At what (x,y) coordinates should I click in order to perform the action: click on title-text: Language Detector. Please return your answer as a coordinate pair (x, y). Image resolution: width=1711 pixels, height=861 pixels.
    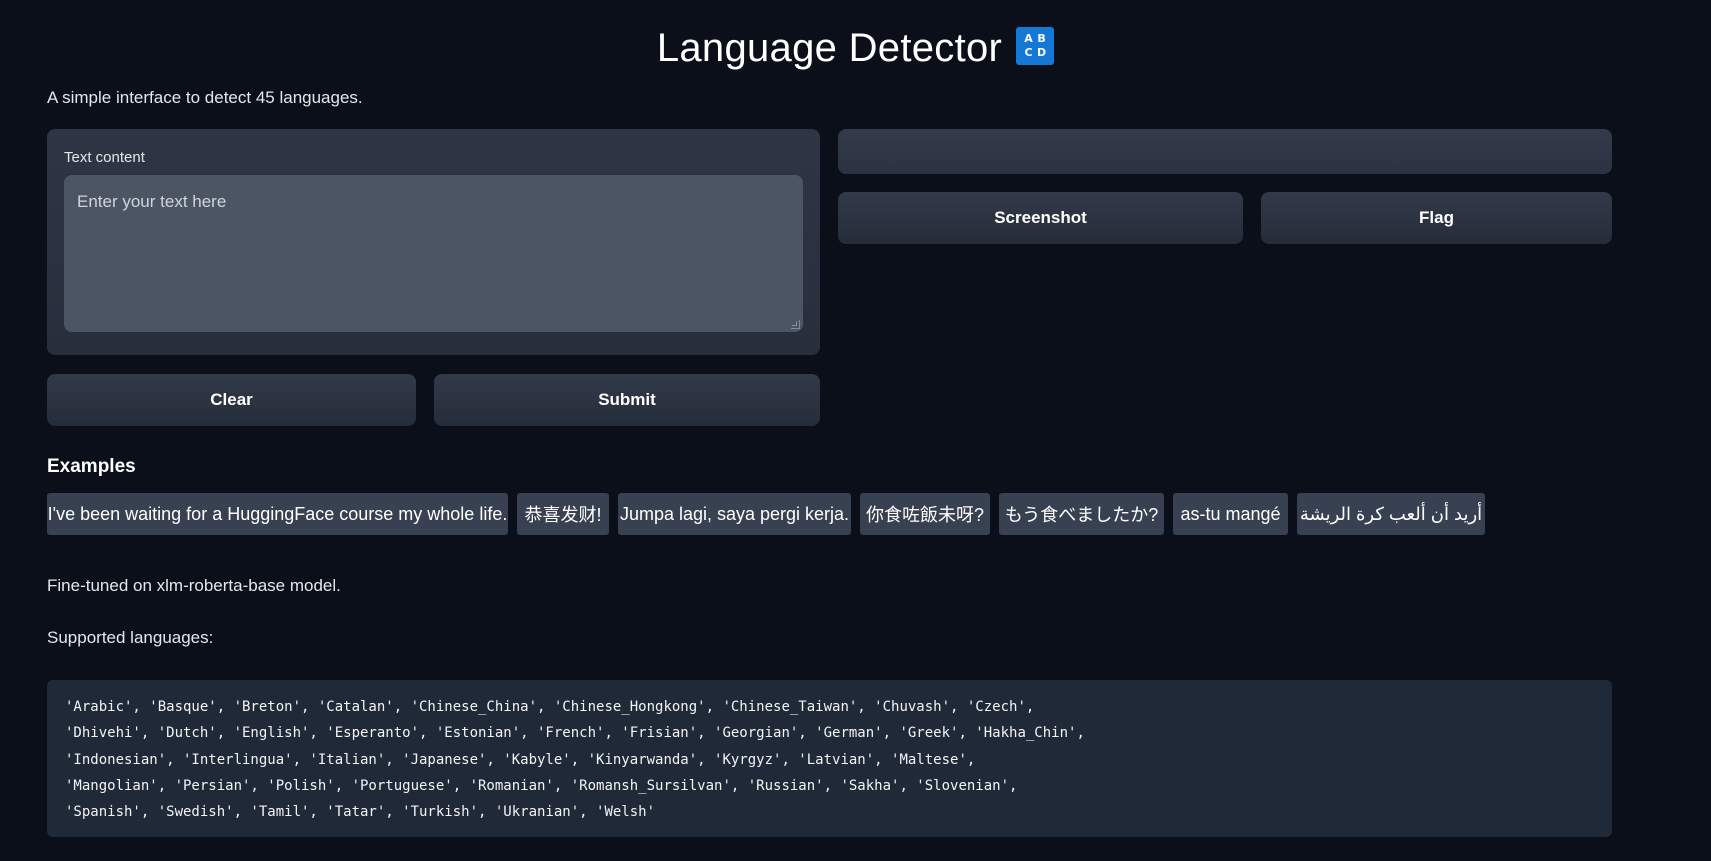
    Looking at the image, I should click on (829, 48).